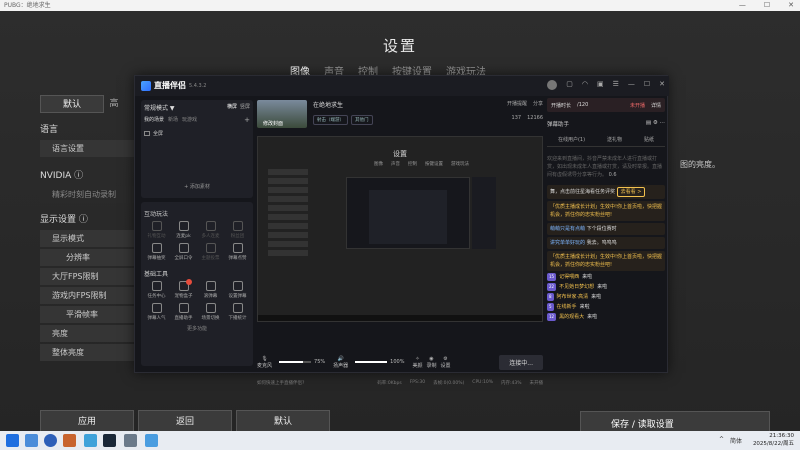 This screenshot has width=800, height=450. Describe the element at coordinates (656, 105) in the screenshot. I see `live-detail-link: 详情` at that location.